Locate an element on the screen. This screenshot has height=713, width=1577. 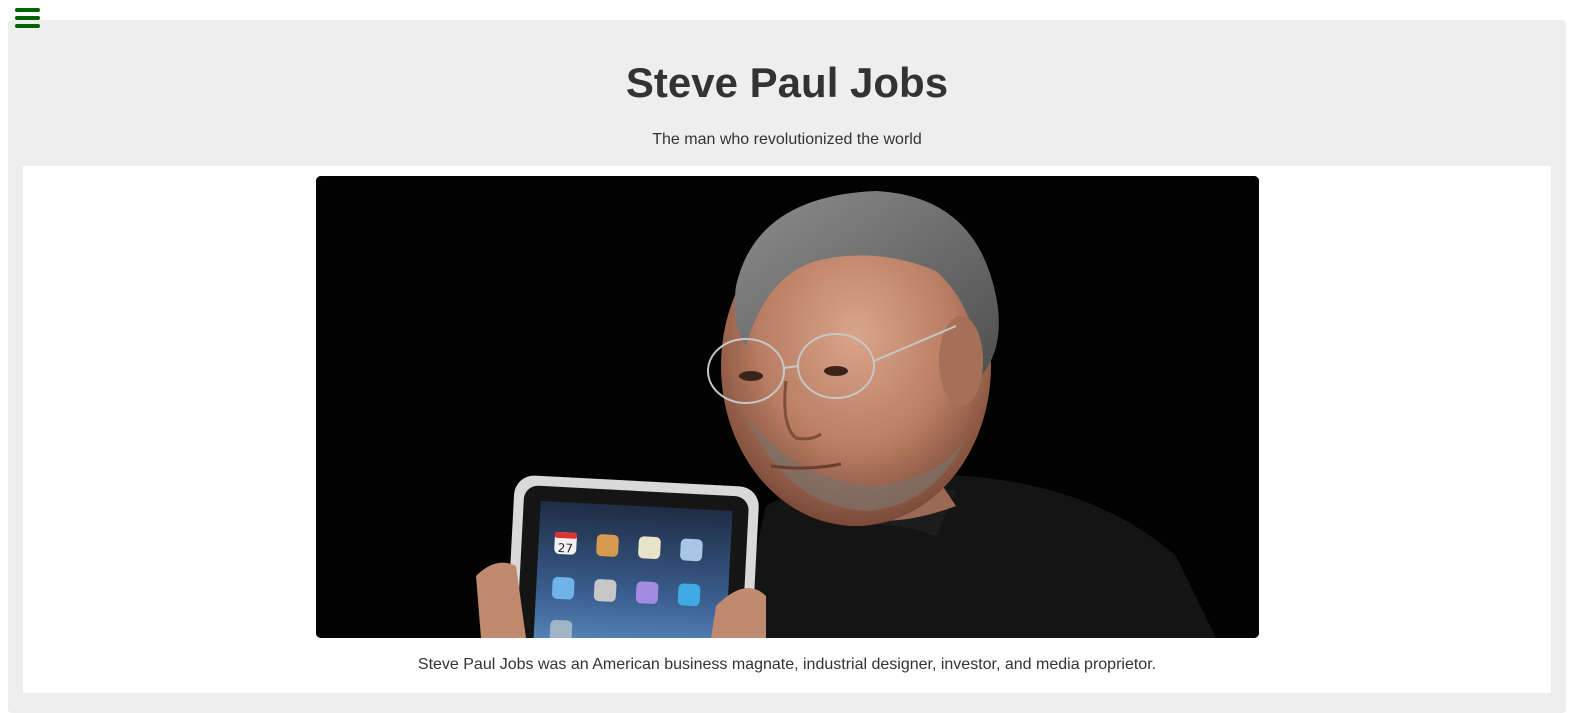
page-title: Steve Paul Jobs is located at coordinates (787, 82).